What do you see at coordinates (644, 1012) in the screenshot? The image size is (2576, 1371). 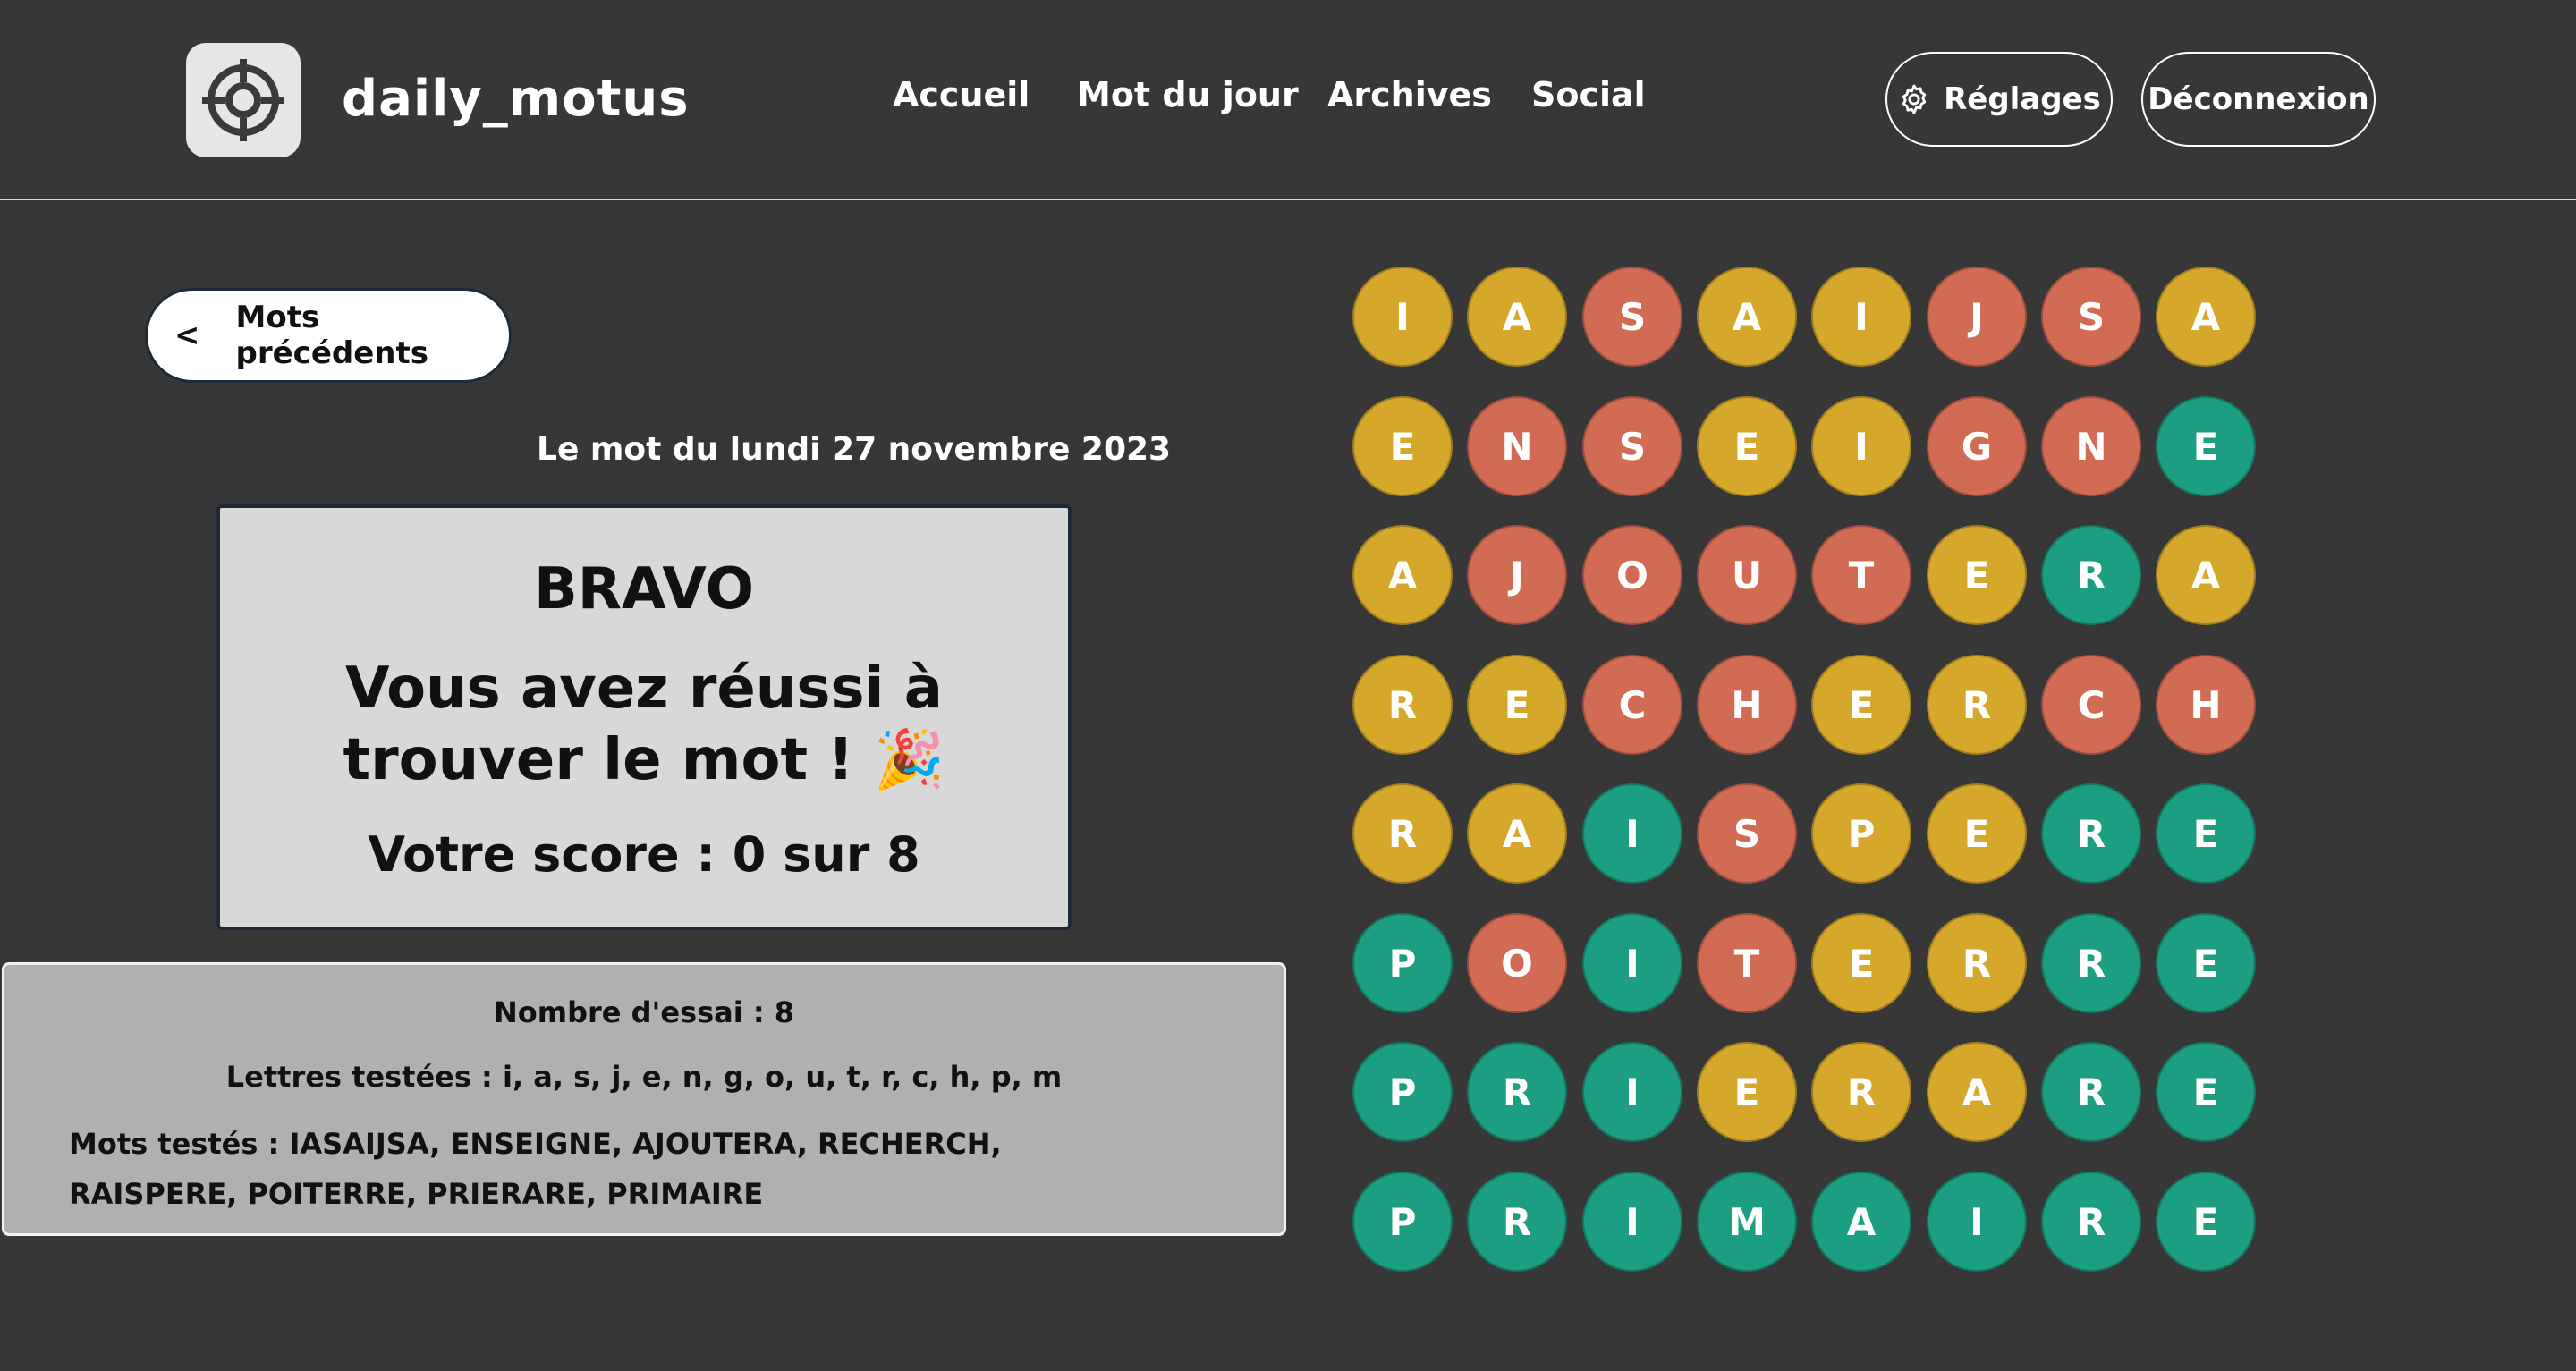 I see `attempts-count: Nombre d'essai : 8` at bounding box center [644, 1012].